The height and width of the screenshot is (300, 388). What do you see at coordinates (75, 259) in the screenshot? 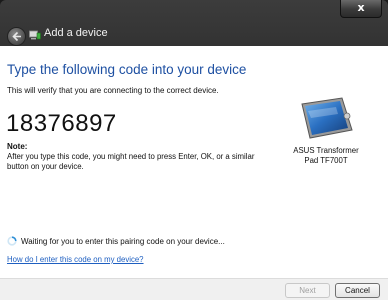
I see `help-link: How do I enter this code on my device?` at bounding box center [75, 259].